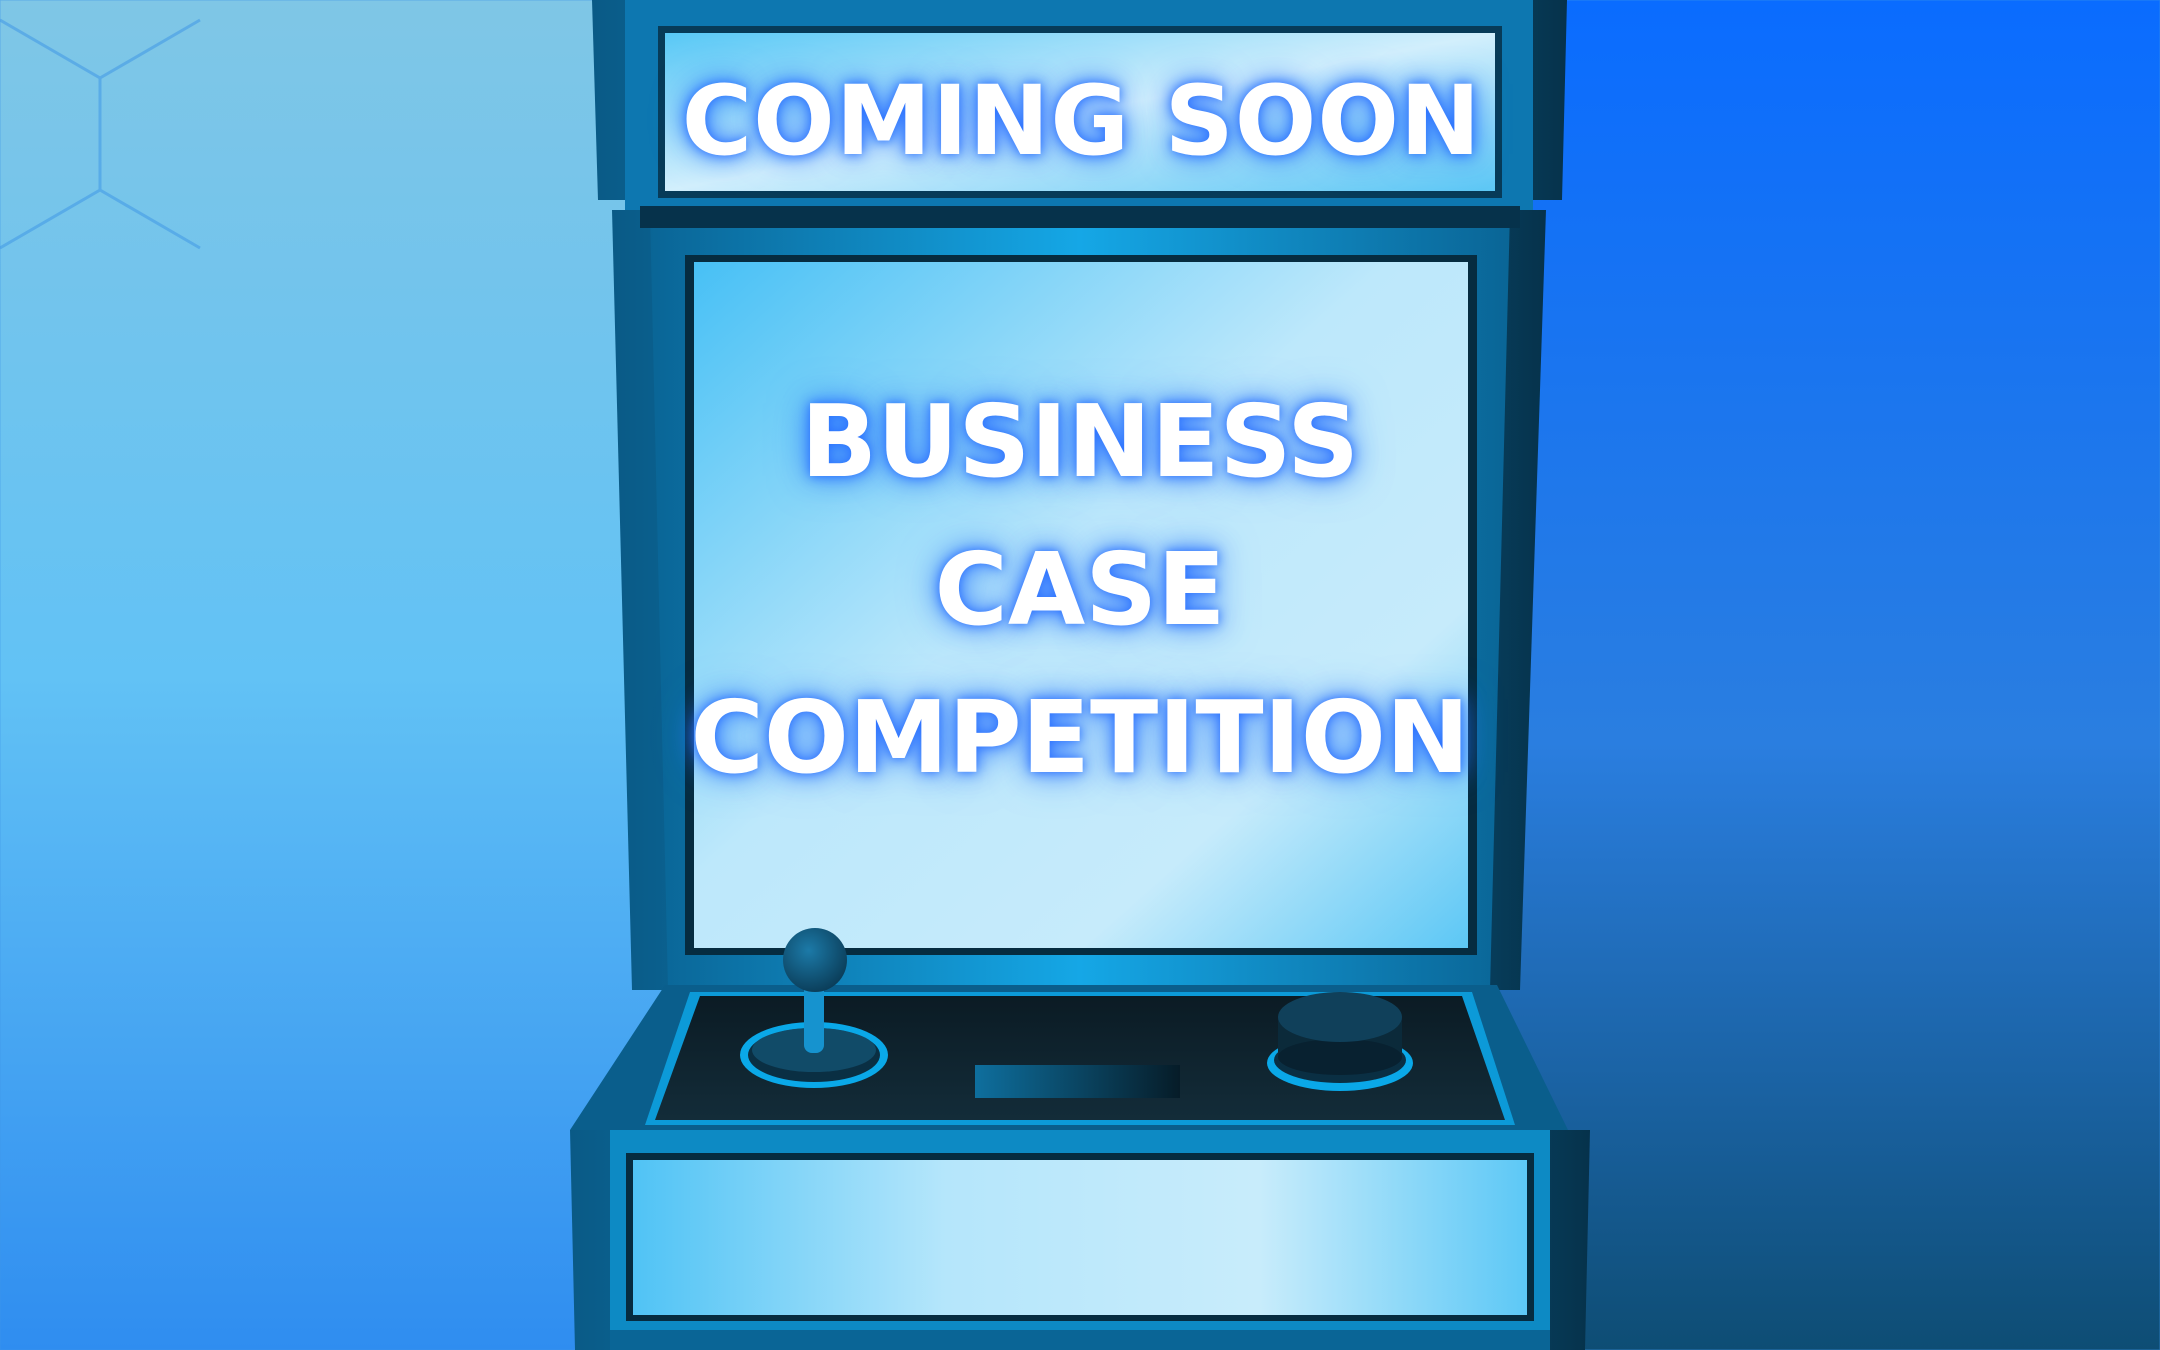  I want to click on headline-line-2: CASE, so click(1080, 589).